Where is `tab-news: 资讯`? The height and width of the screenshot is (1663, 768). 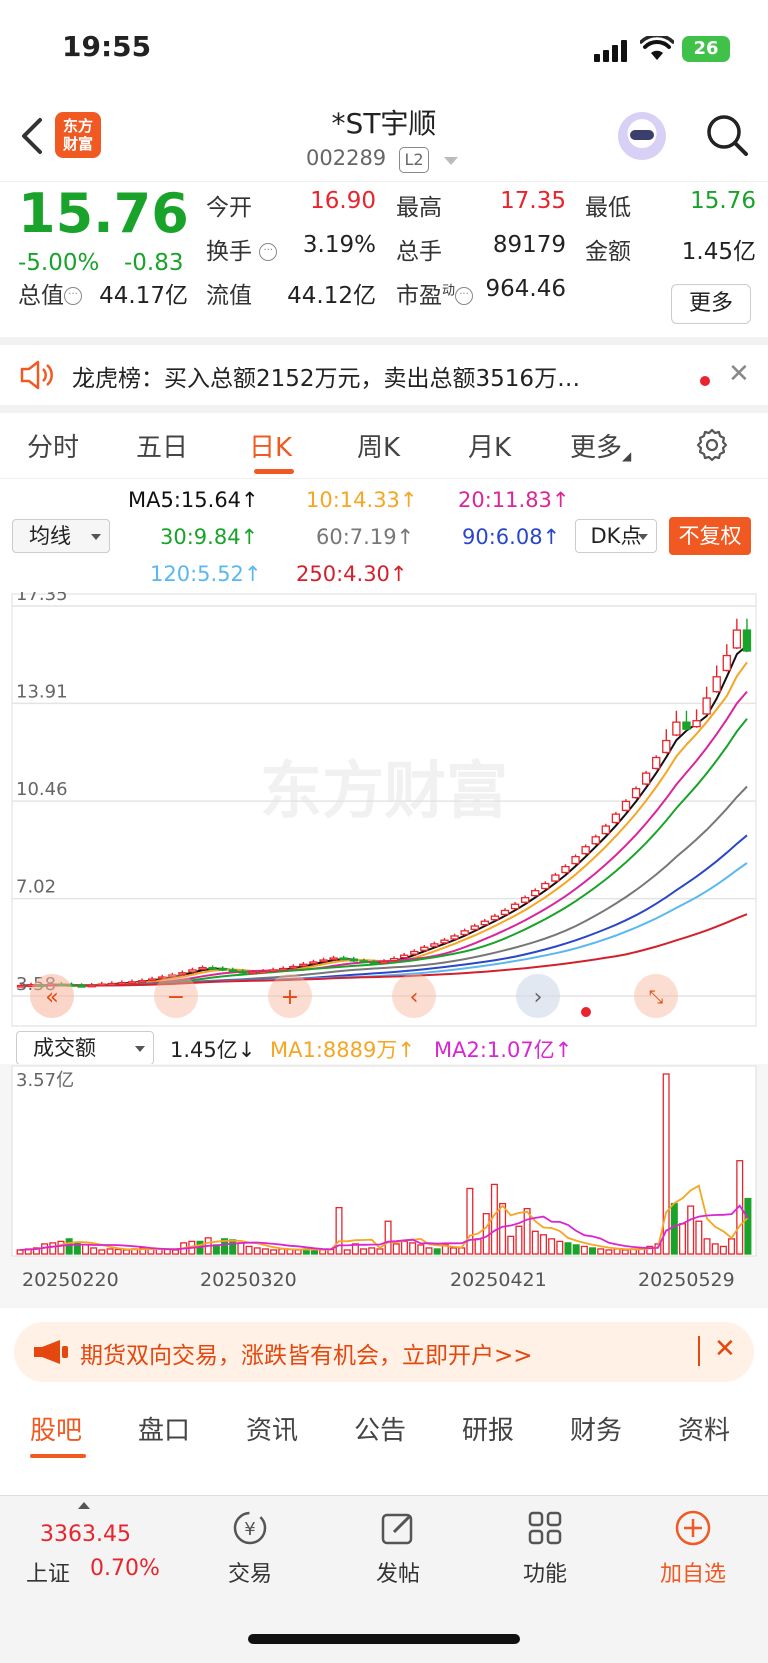 tab-news: 资讯 is located at coordinates (272, 1428).